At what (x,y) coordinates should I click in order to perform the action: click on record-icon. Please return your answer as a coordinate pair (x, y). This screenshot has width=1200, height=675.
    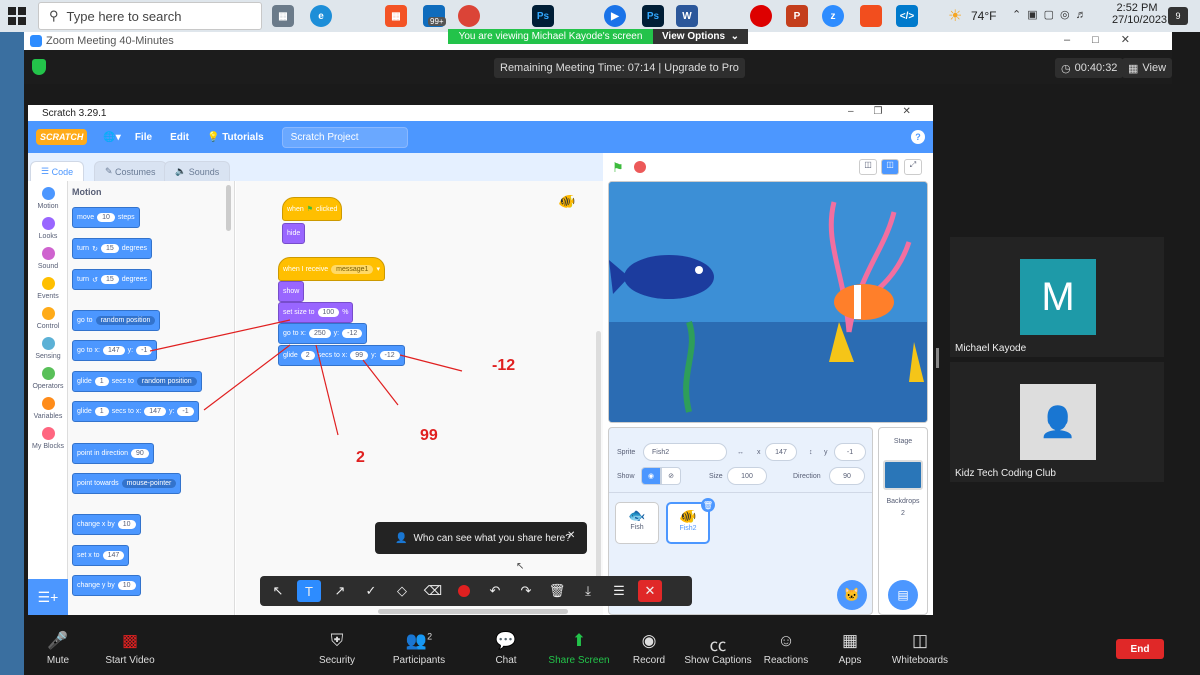
    Looking at the image, I should click on (761, 16).